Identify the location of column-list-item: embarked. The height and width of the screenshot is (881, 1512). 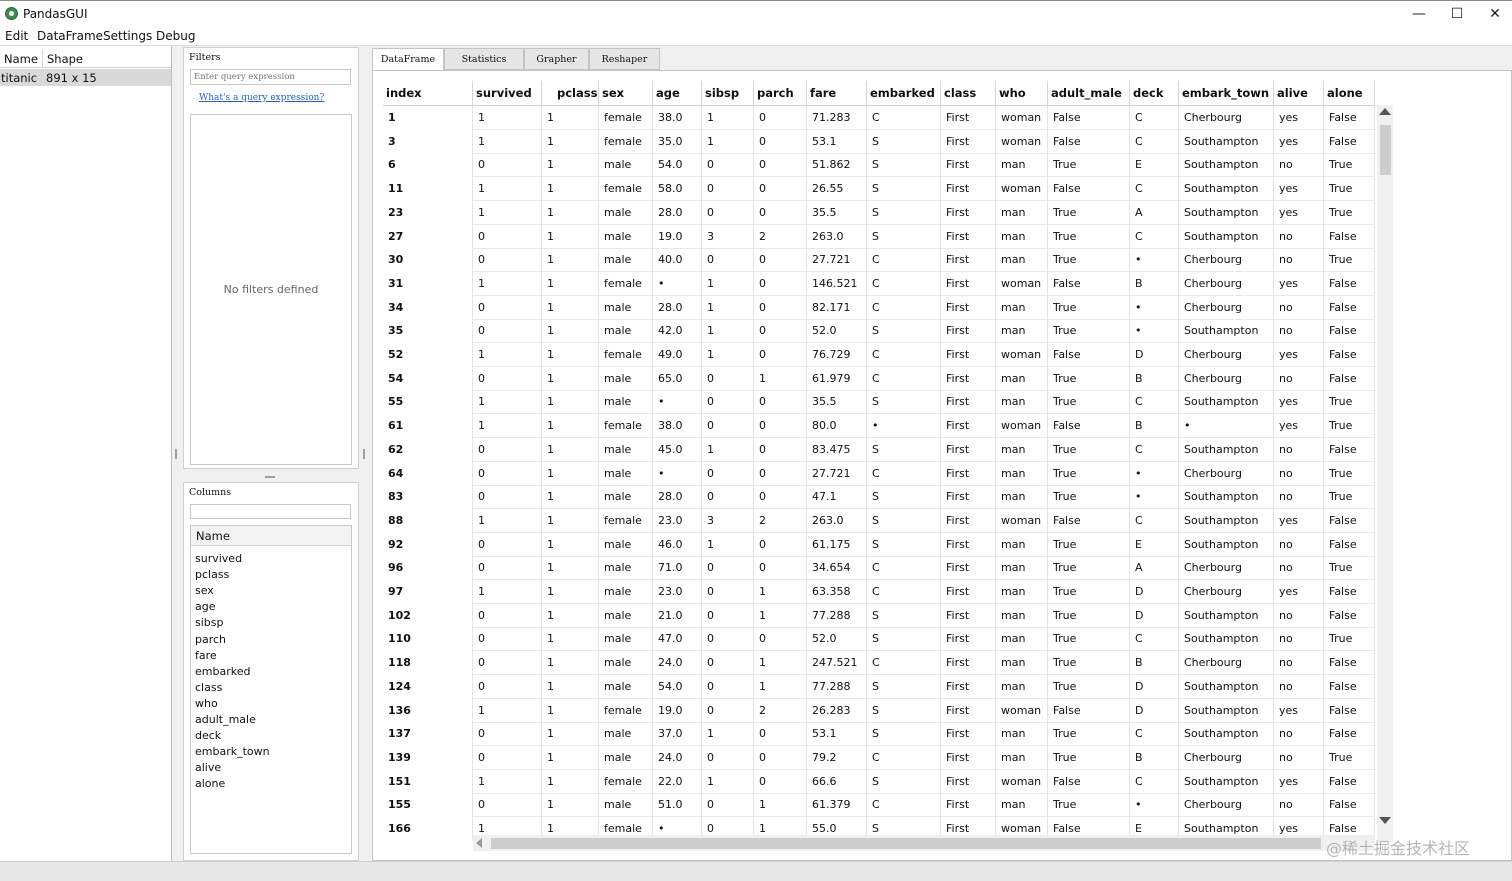
(222, 671).